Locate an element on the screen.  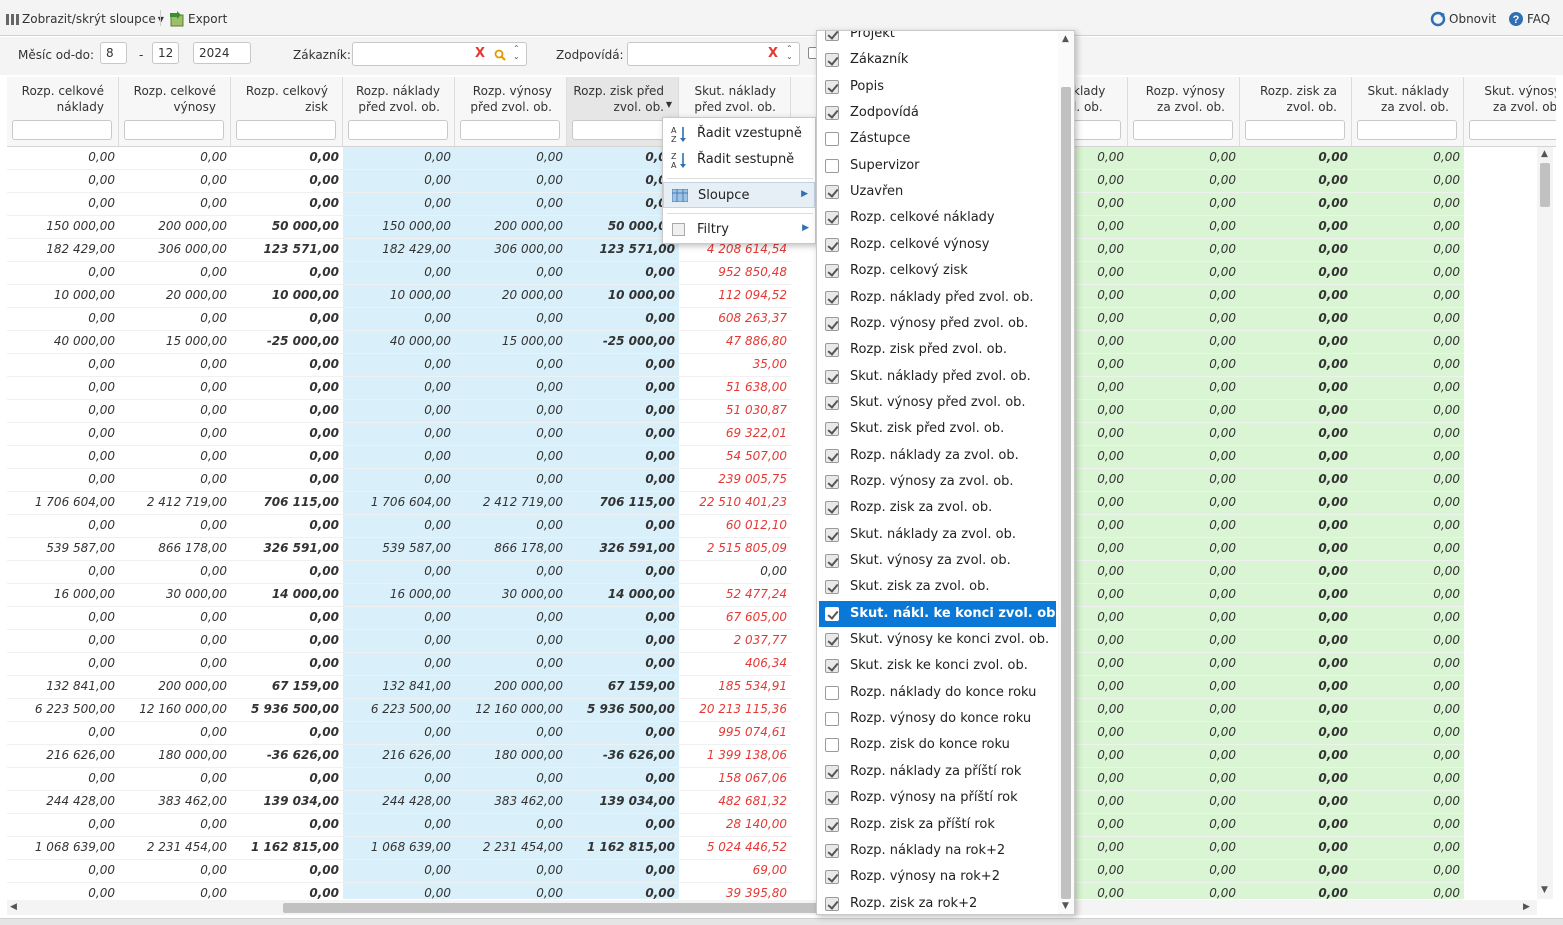
column-header: Rozp. výnosy před zvol. ob. is located at coordinates (511, 111).